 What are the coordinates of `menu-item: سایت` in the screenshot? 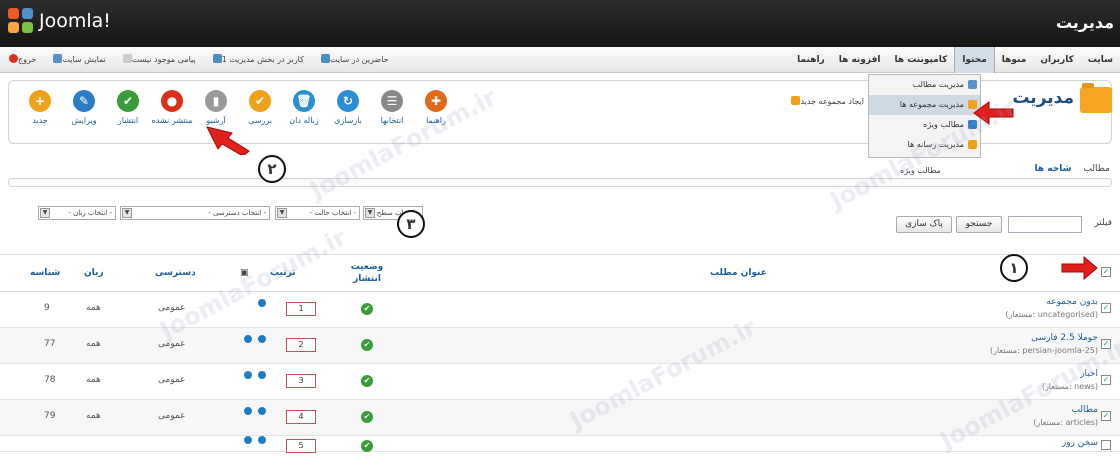 It's located at (1100, 60).